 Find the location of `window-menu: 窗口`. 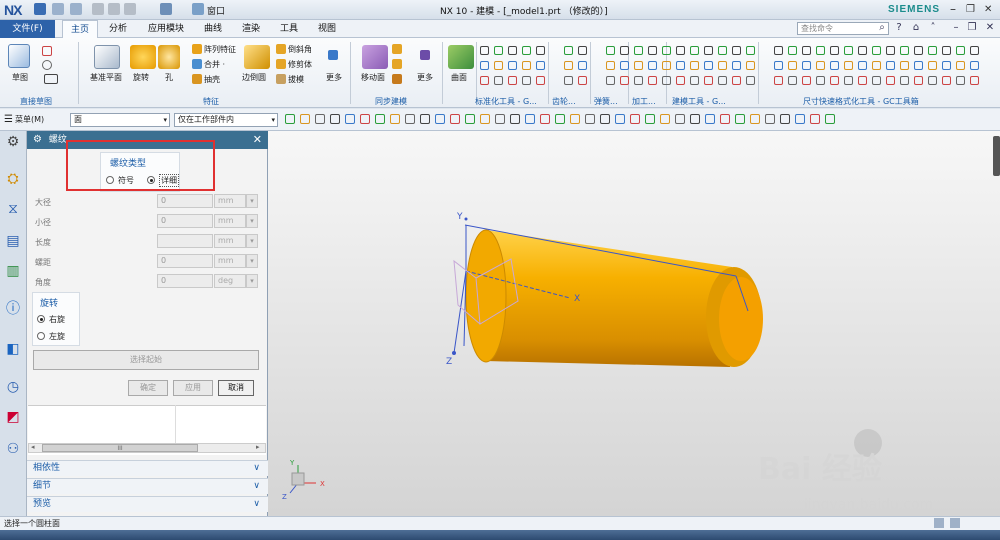

window-menu: 窗口 is located at coordinates (216, 10).